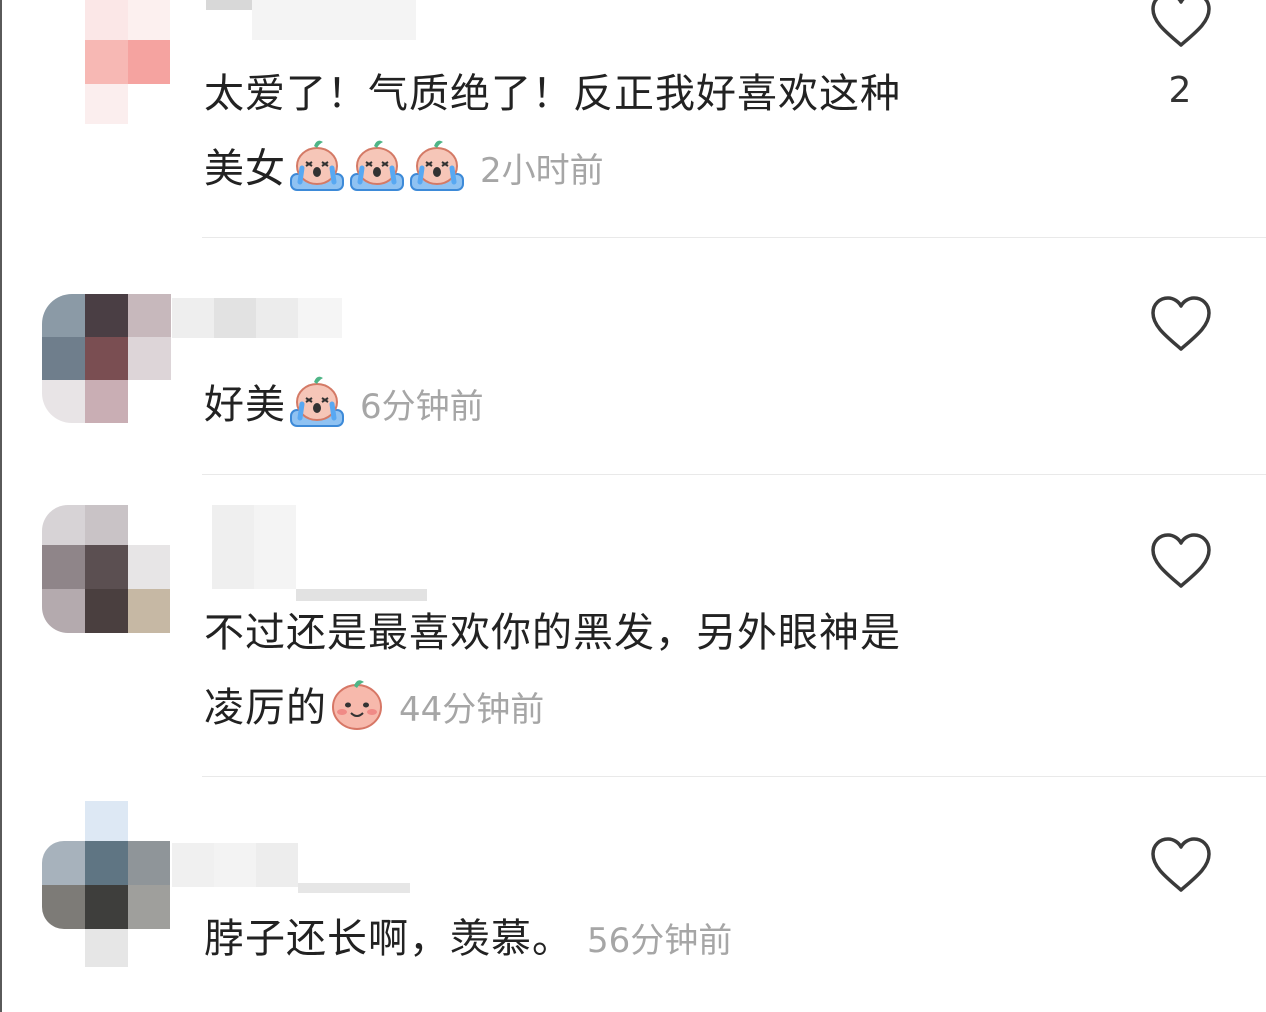 The image size is (1266, 1012). I want to click on comment-text-line2: 凌厉的 44分钟前, so click(374, 709).